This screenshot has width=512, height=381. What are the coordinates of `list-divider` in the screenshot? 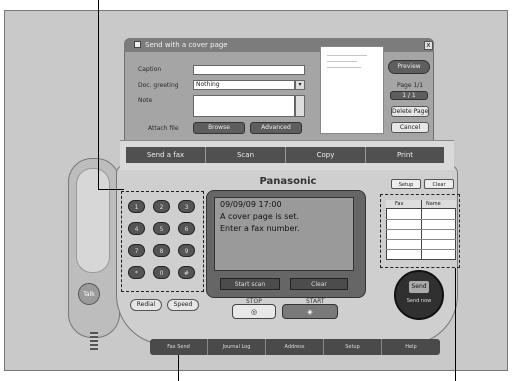 It's located at (421, 230).